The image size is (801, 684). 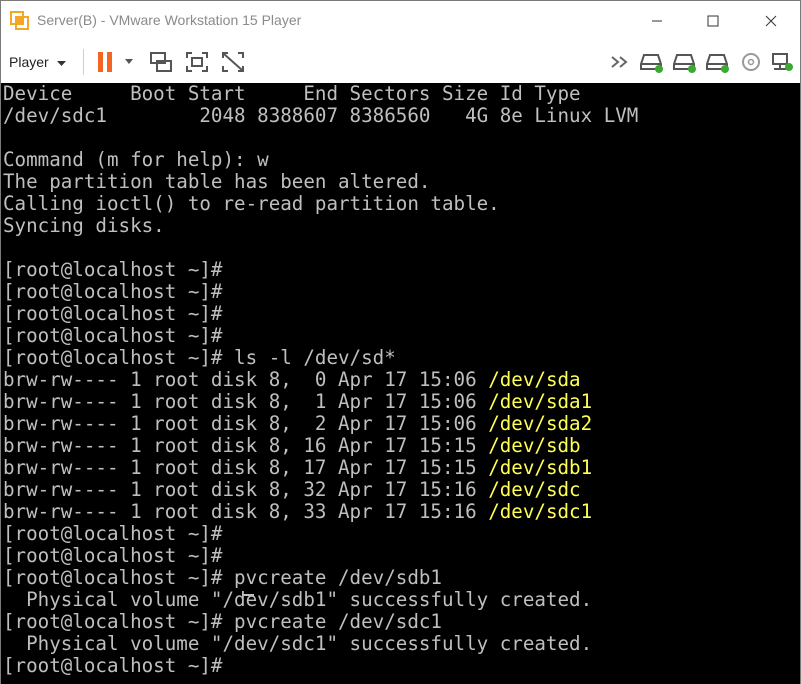 I want to click on console-line-text: The partition table has been altered., so click(x=217, y=181).